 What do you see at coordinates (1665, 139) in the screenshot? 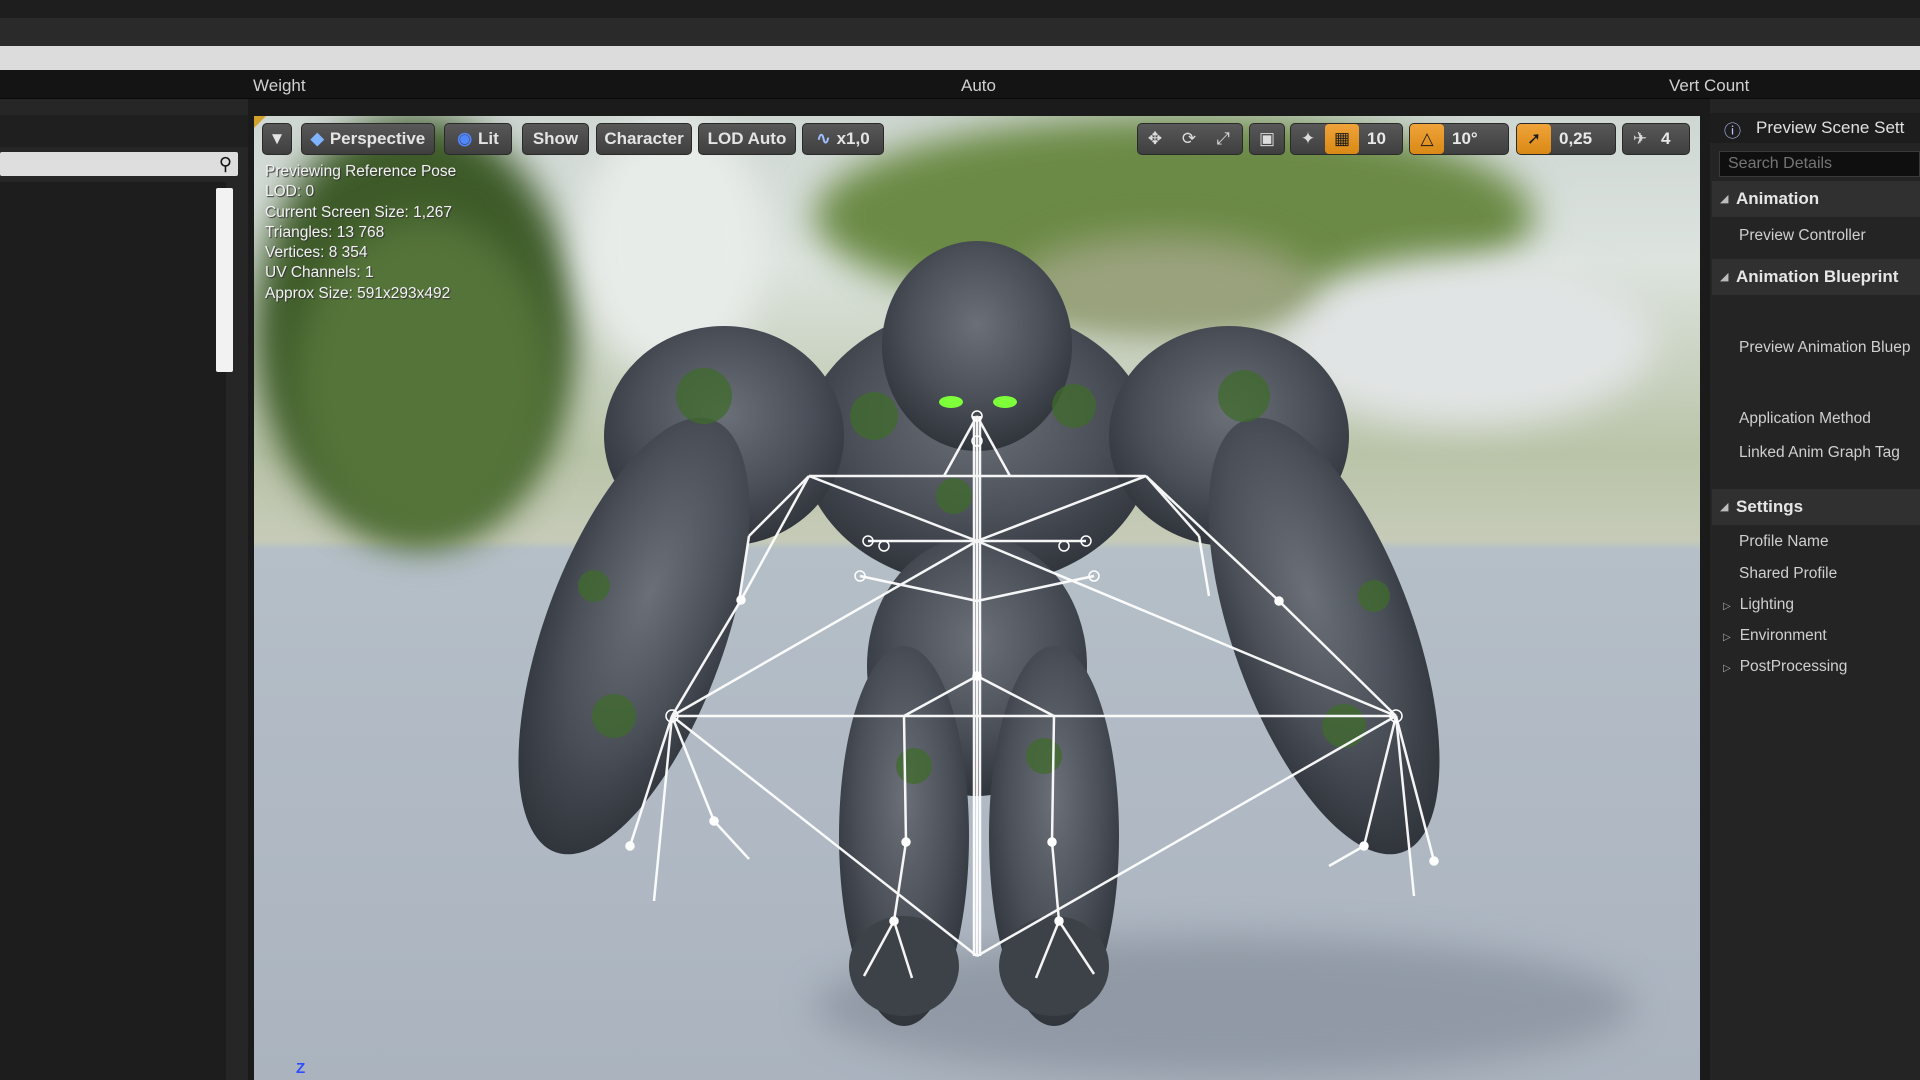
I see `camera-speed-value: 4` at bounding box center [1665, 139].